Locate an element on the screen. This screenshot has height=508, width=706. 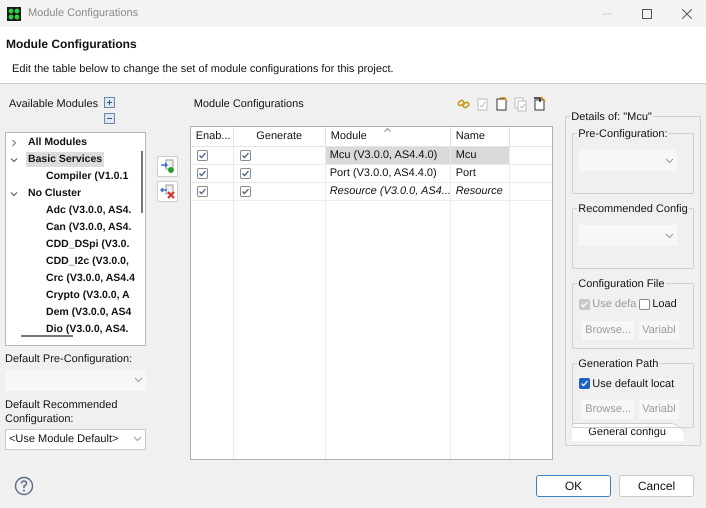
column-header: Generate is located at coordinates (279, 136).